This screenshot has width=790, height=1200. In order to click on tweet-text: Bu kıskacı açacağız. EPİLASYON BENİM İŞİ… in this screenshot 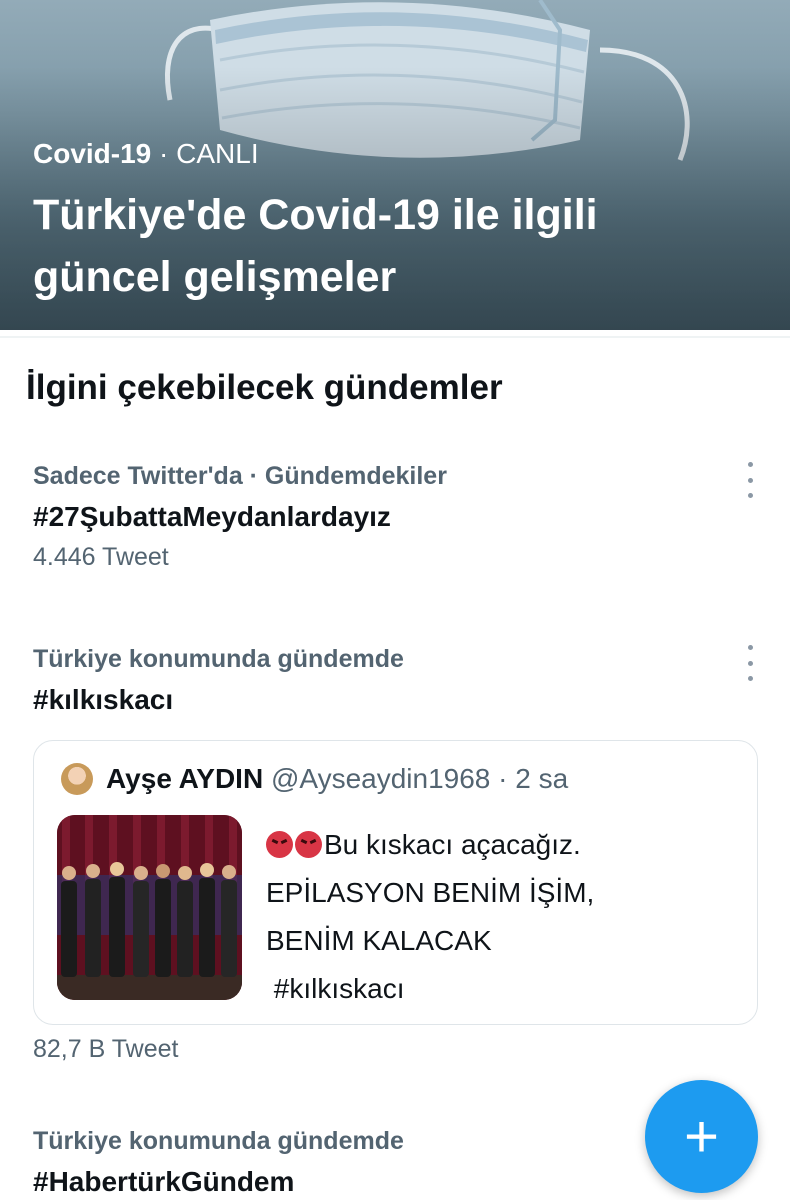, I will do `click(501, 917)`.